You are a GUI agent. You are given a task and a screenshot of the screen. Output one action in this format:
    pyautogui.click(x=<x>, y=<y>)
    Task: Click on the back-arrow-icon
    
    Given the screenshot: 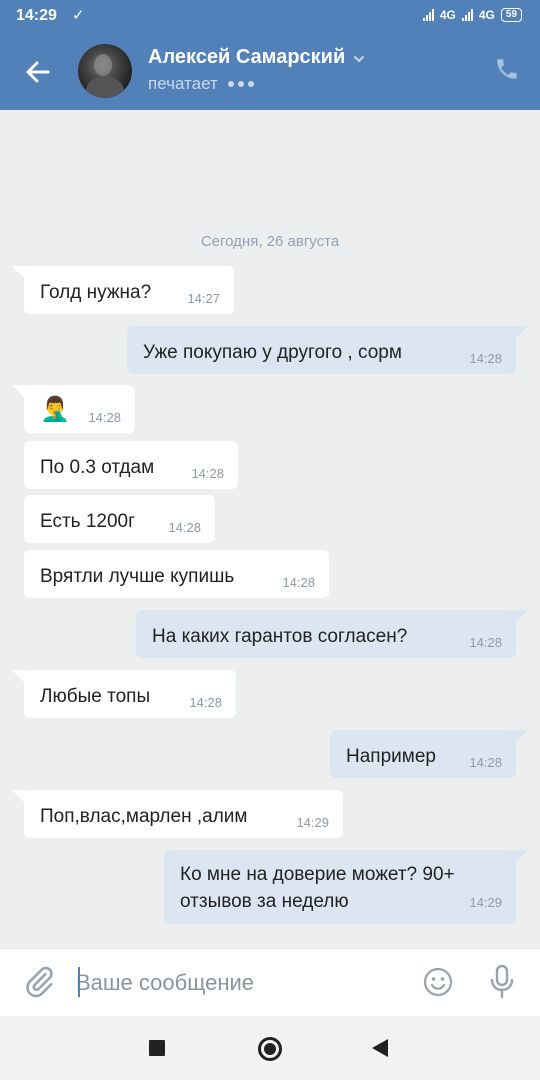 What is the action you would take?
    pyautogui.click(x=38, y=72)
    